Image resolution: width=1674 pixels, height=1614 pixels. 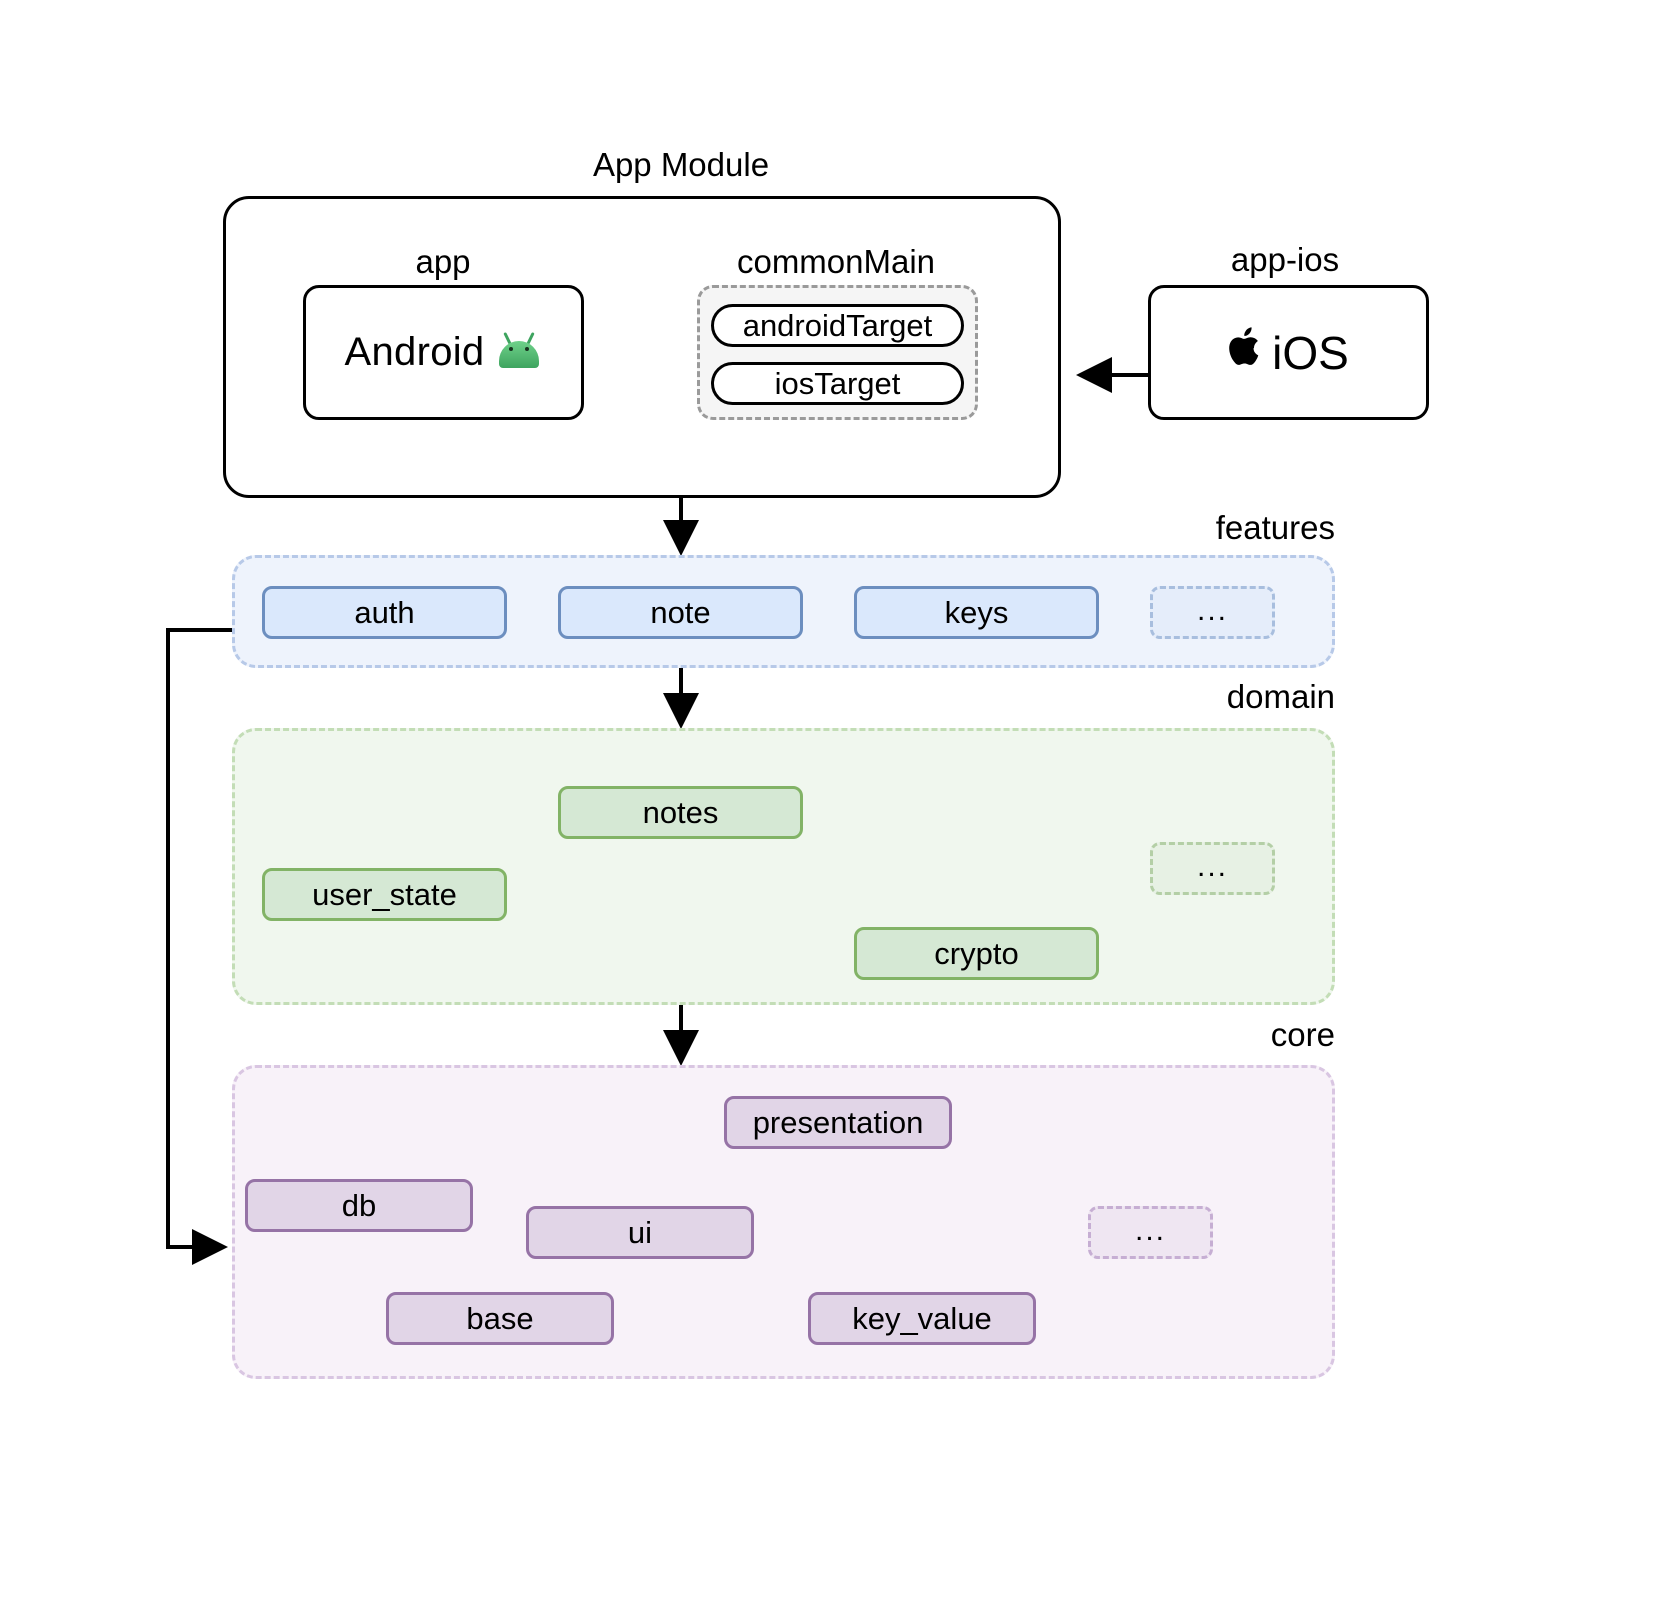 I want to click on ios-target-label: iosTarget, so click(x=837, y=383).